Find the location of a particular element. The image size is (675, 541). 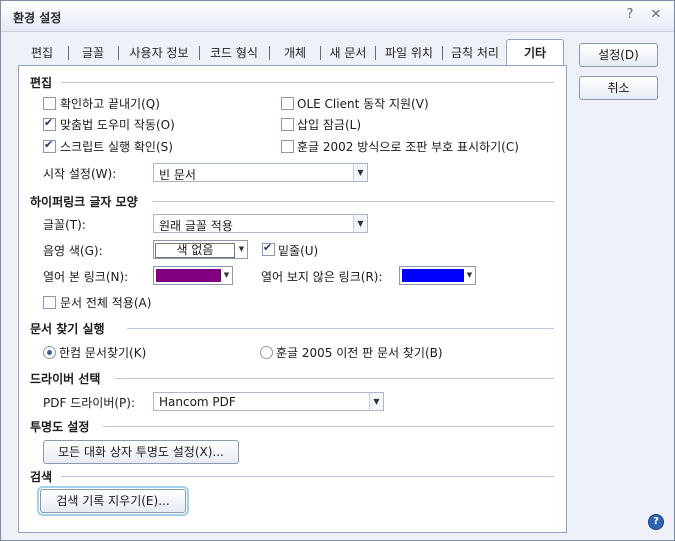

confirm-exit-checkbox is located at coordinates (49, 103).